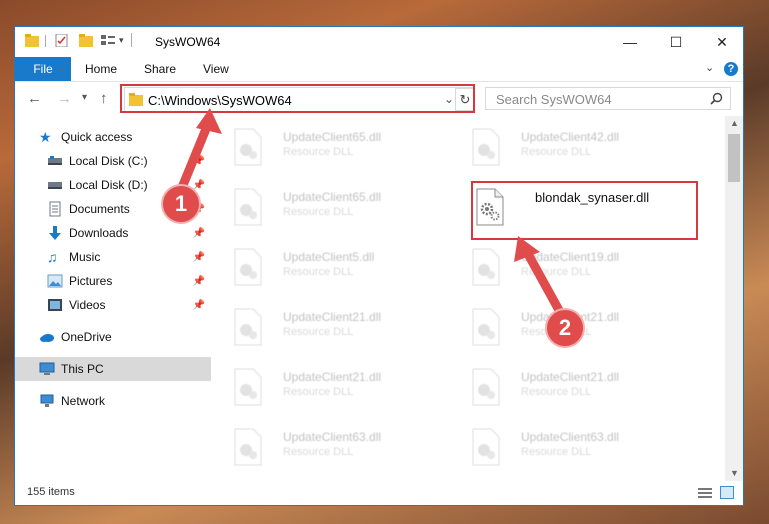 The height and width of the screenshot is (524, 769). I want to click on sidebar-item-videos: Videos 📌, so click(113, 305).